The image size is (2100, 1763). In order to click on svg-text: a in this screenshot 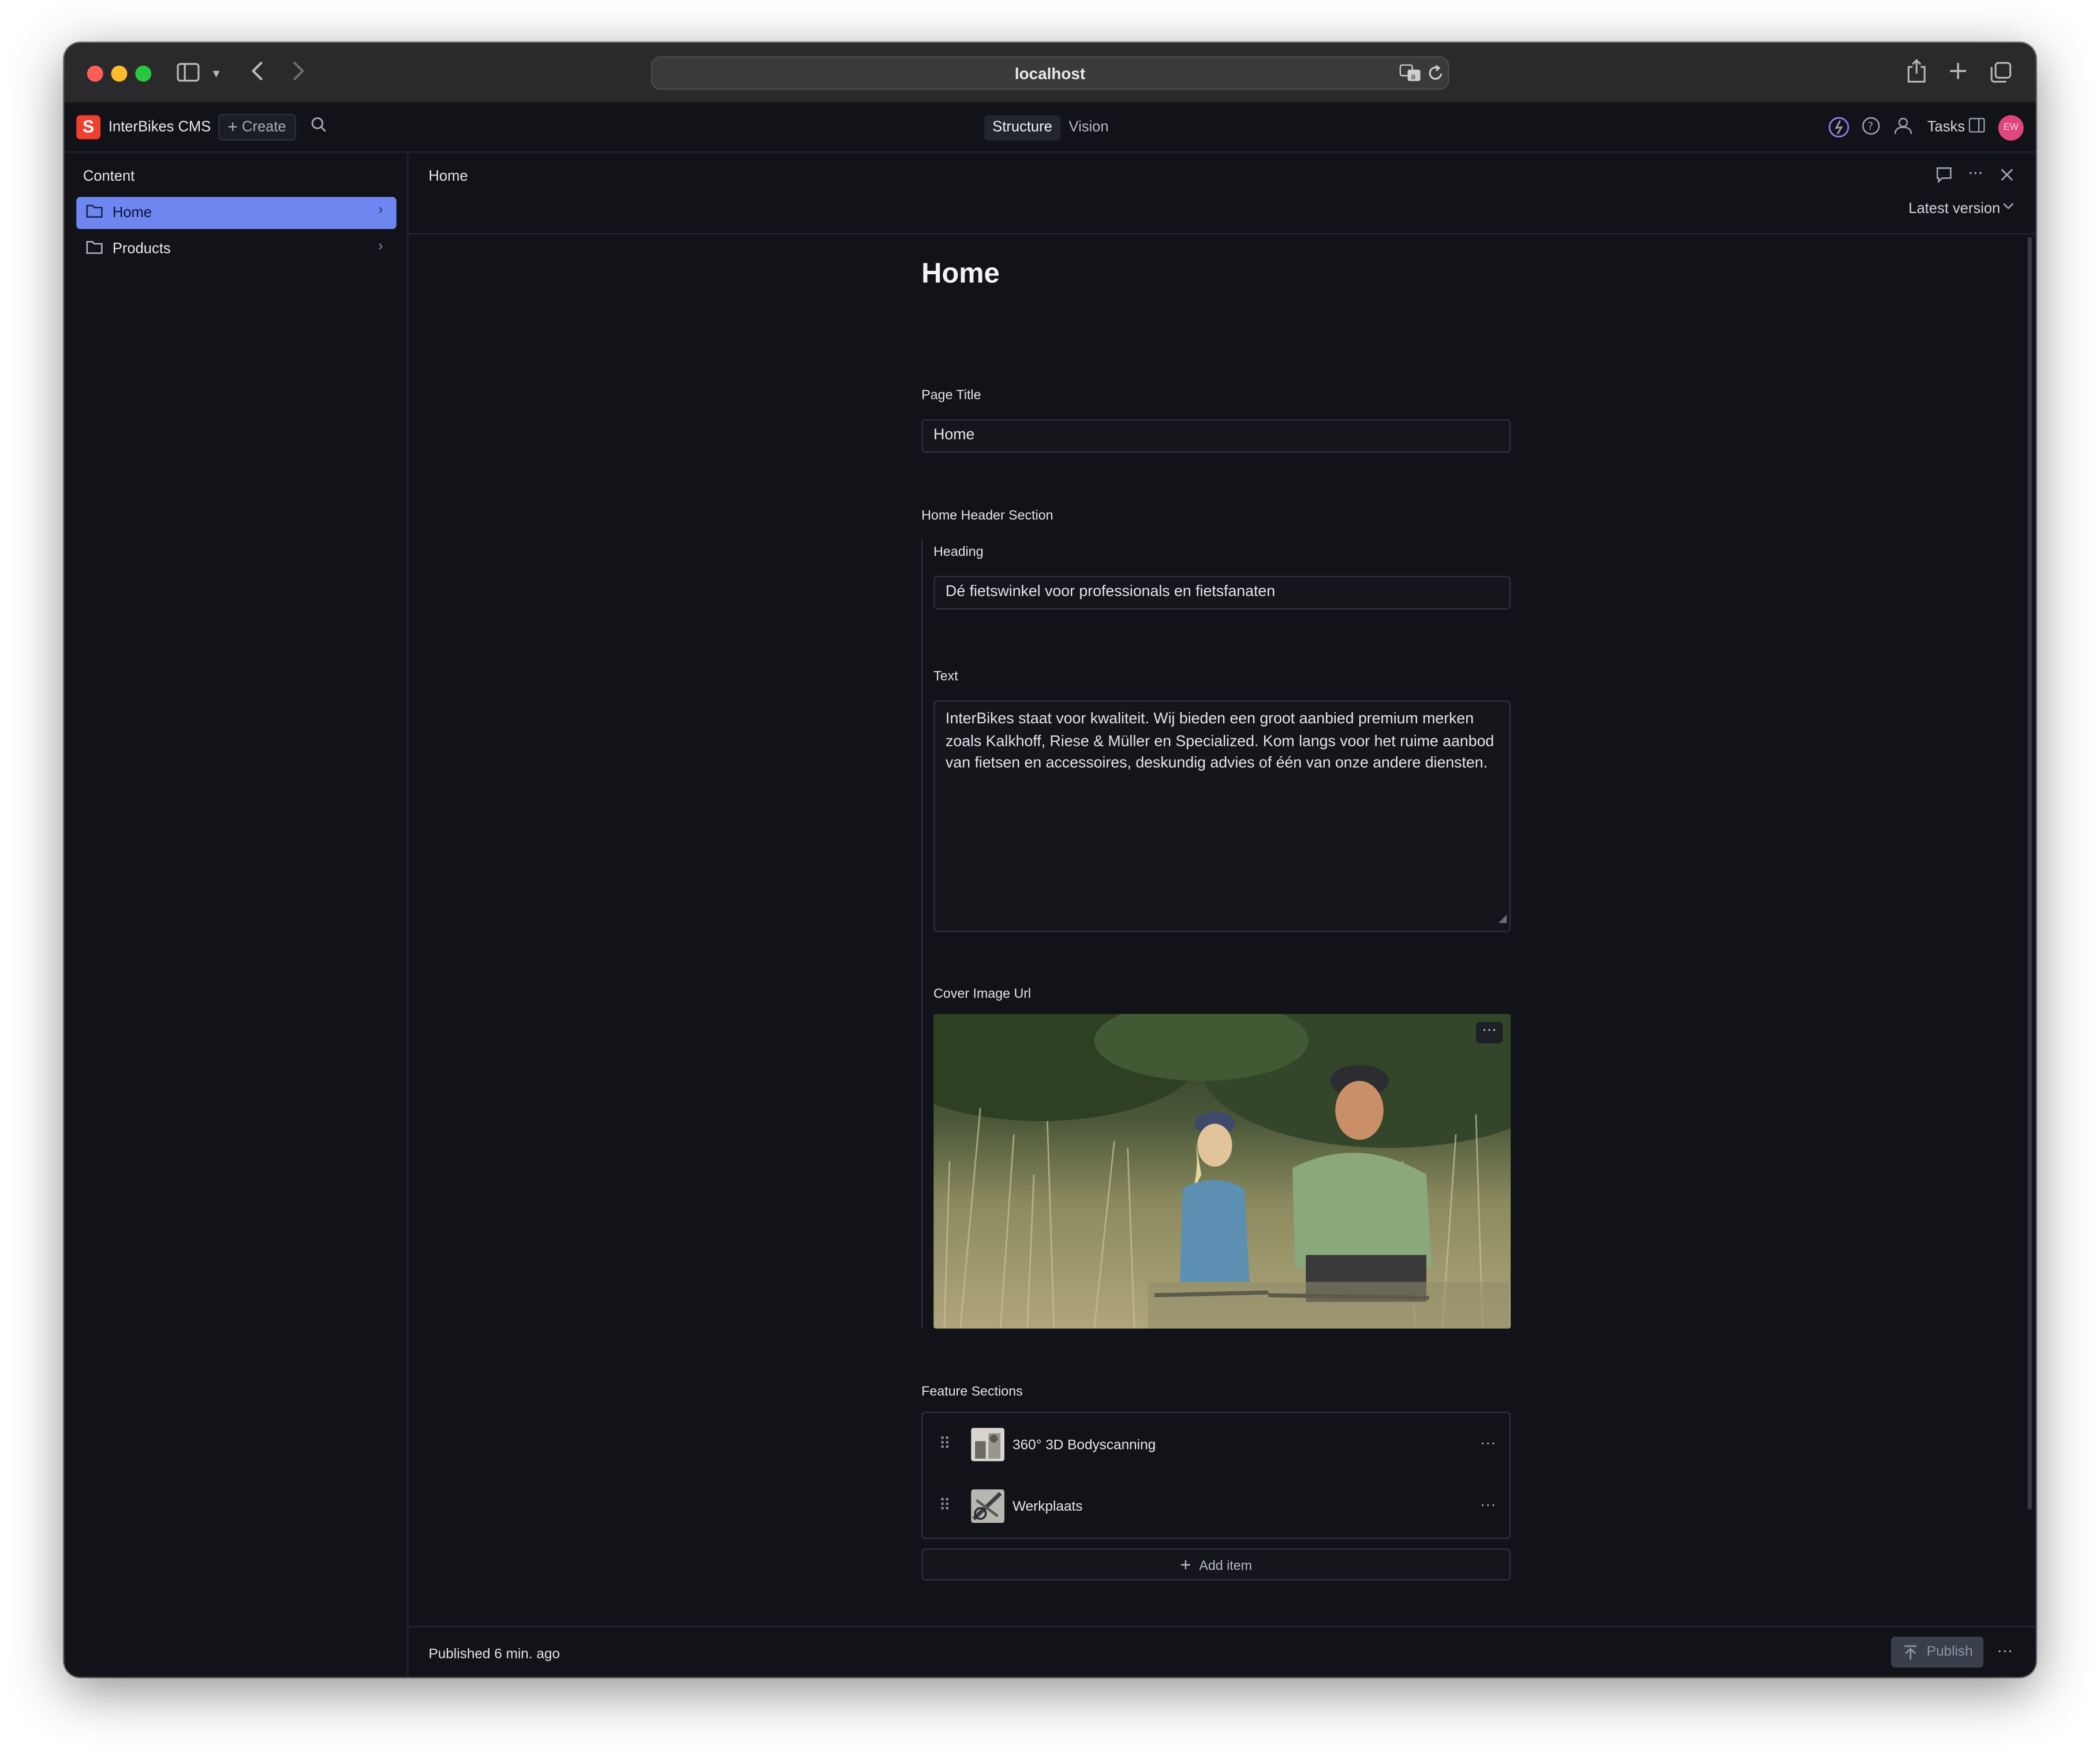, I will do `click(1413, 77)`.